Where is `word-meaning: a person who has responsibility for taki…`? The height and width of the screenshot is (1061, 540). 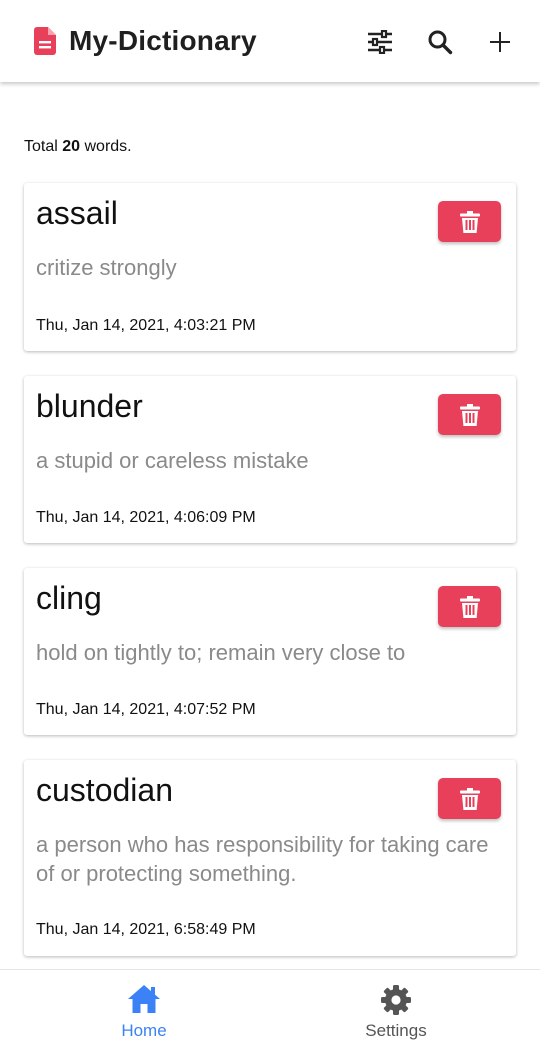
word-meaning: a person who has responsibility for taki… is located at coordinates (262, 859).